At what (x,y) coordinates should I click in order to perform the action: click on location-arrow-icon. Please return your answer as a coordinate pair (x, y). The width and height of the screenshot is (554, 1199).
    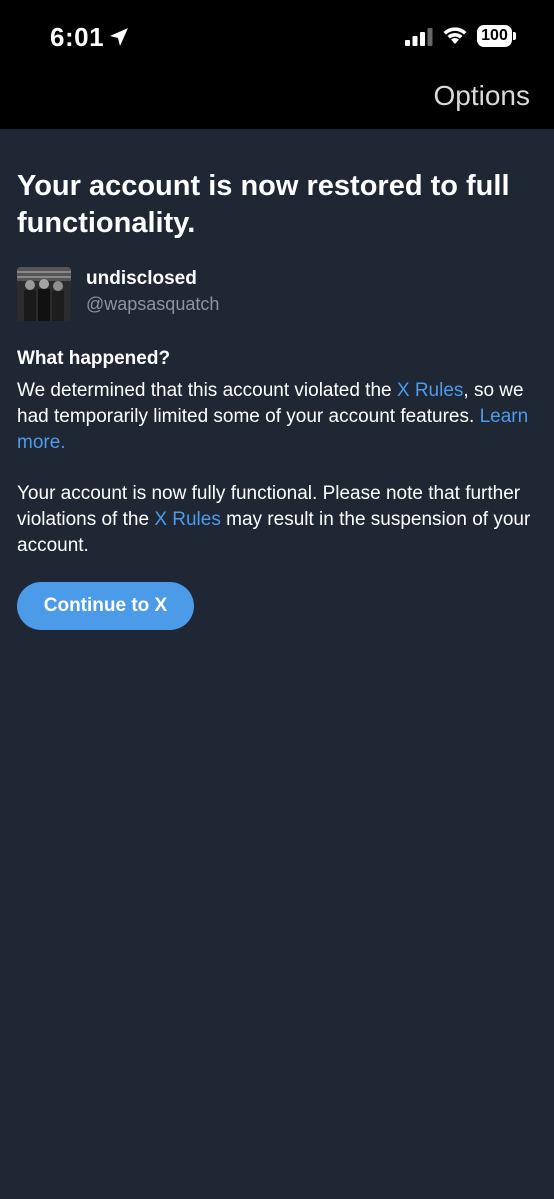
    Looking at the image, I should click on (119, 37).